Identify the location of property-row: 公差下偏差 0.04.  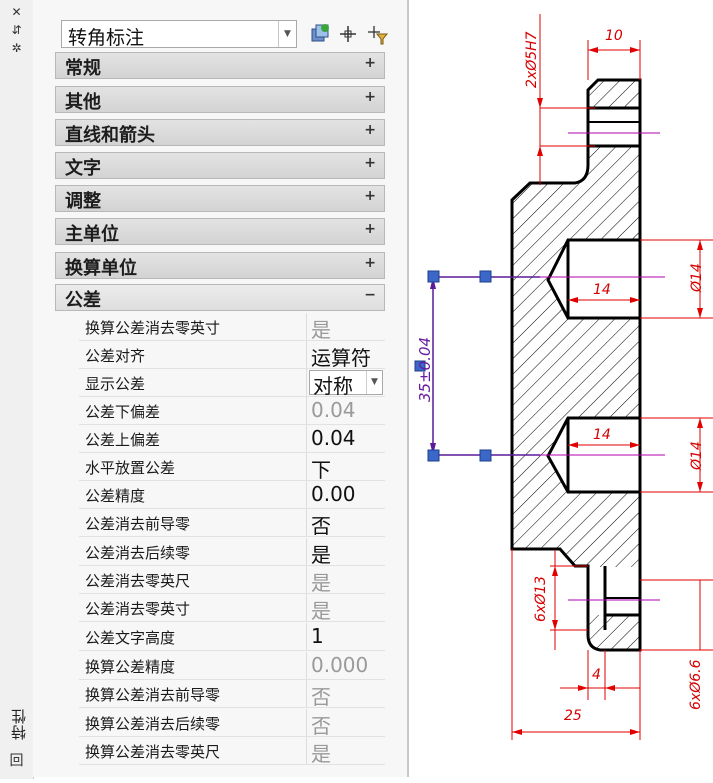
(232, 411).